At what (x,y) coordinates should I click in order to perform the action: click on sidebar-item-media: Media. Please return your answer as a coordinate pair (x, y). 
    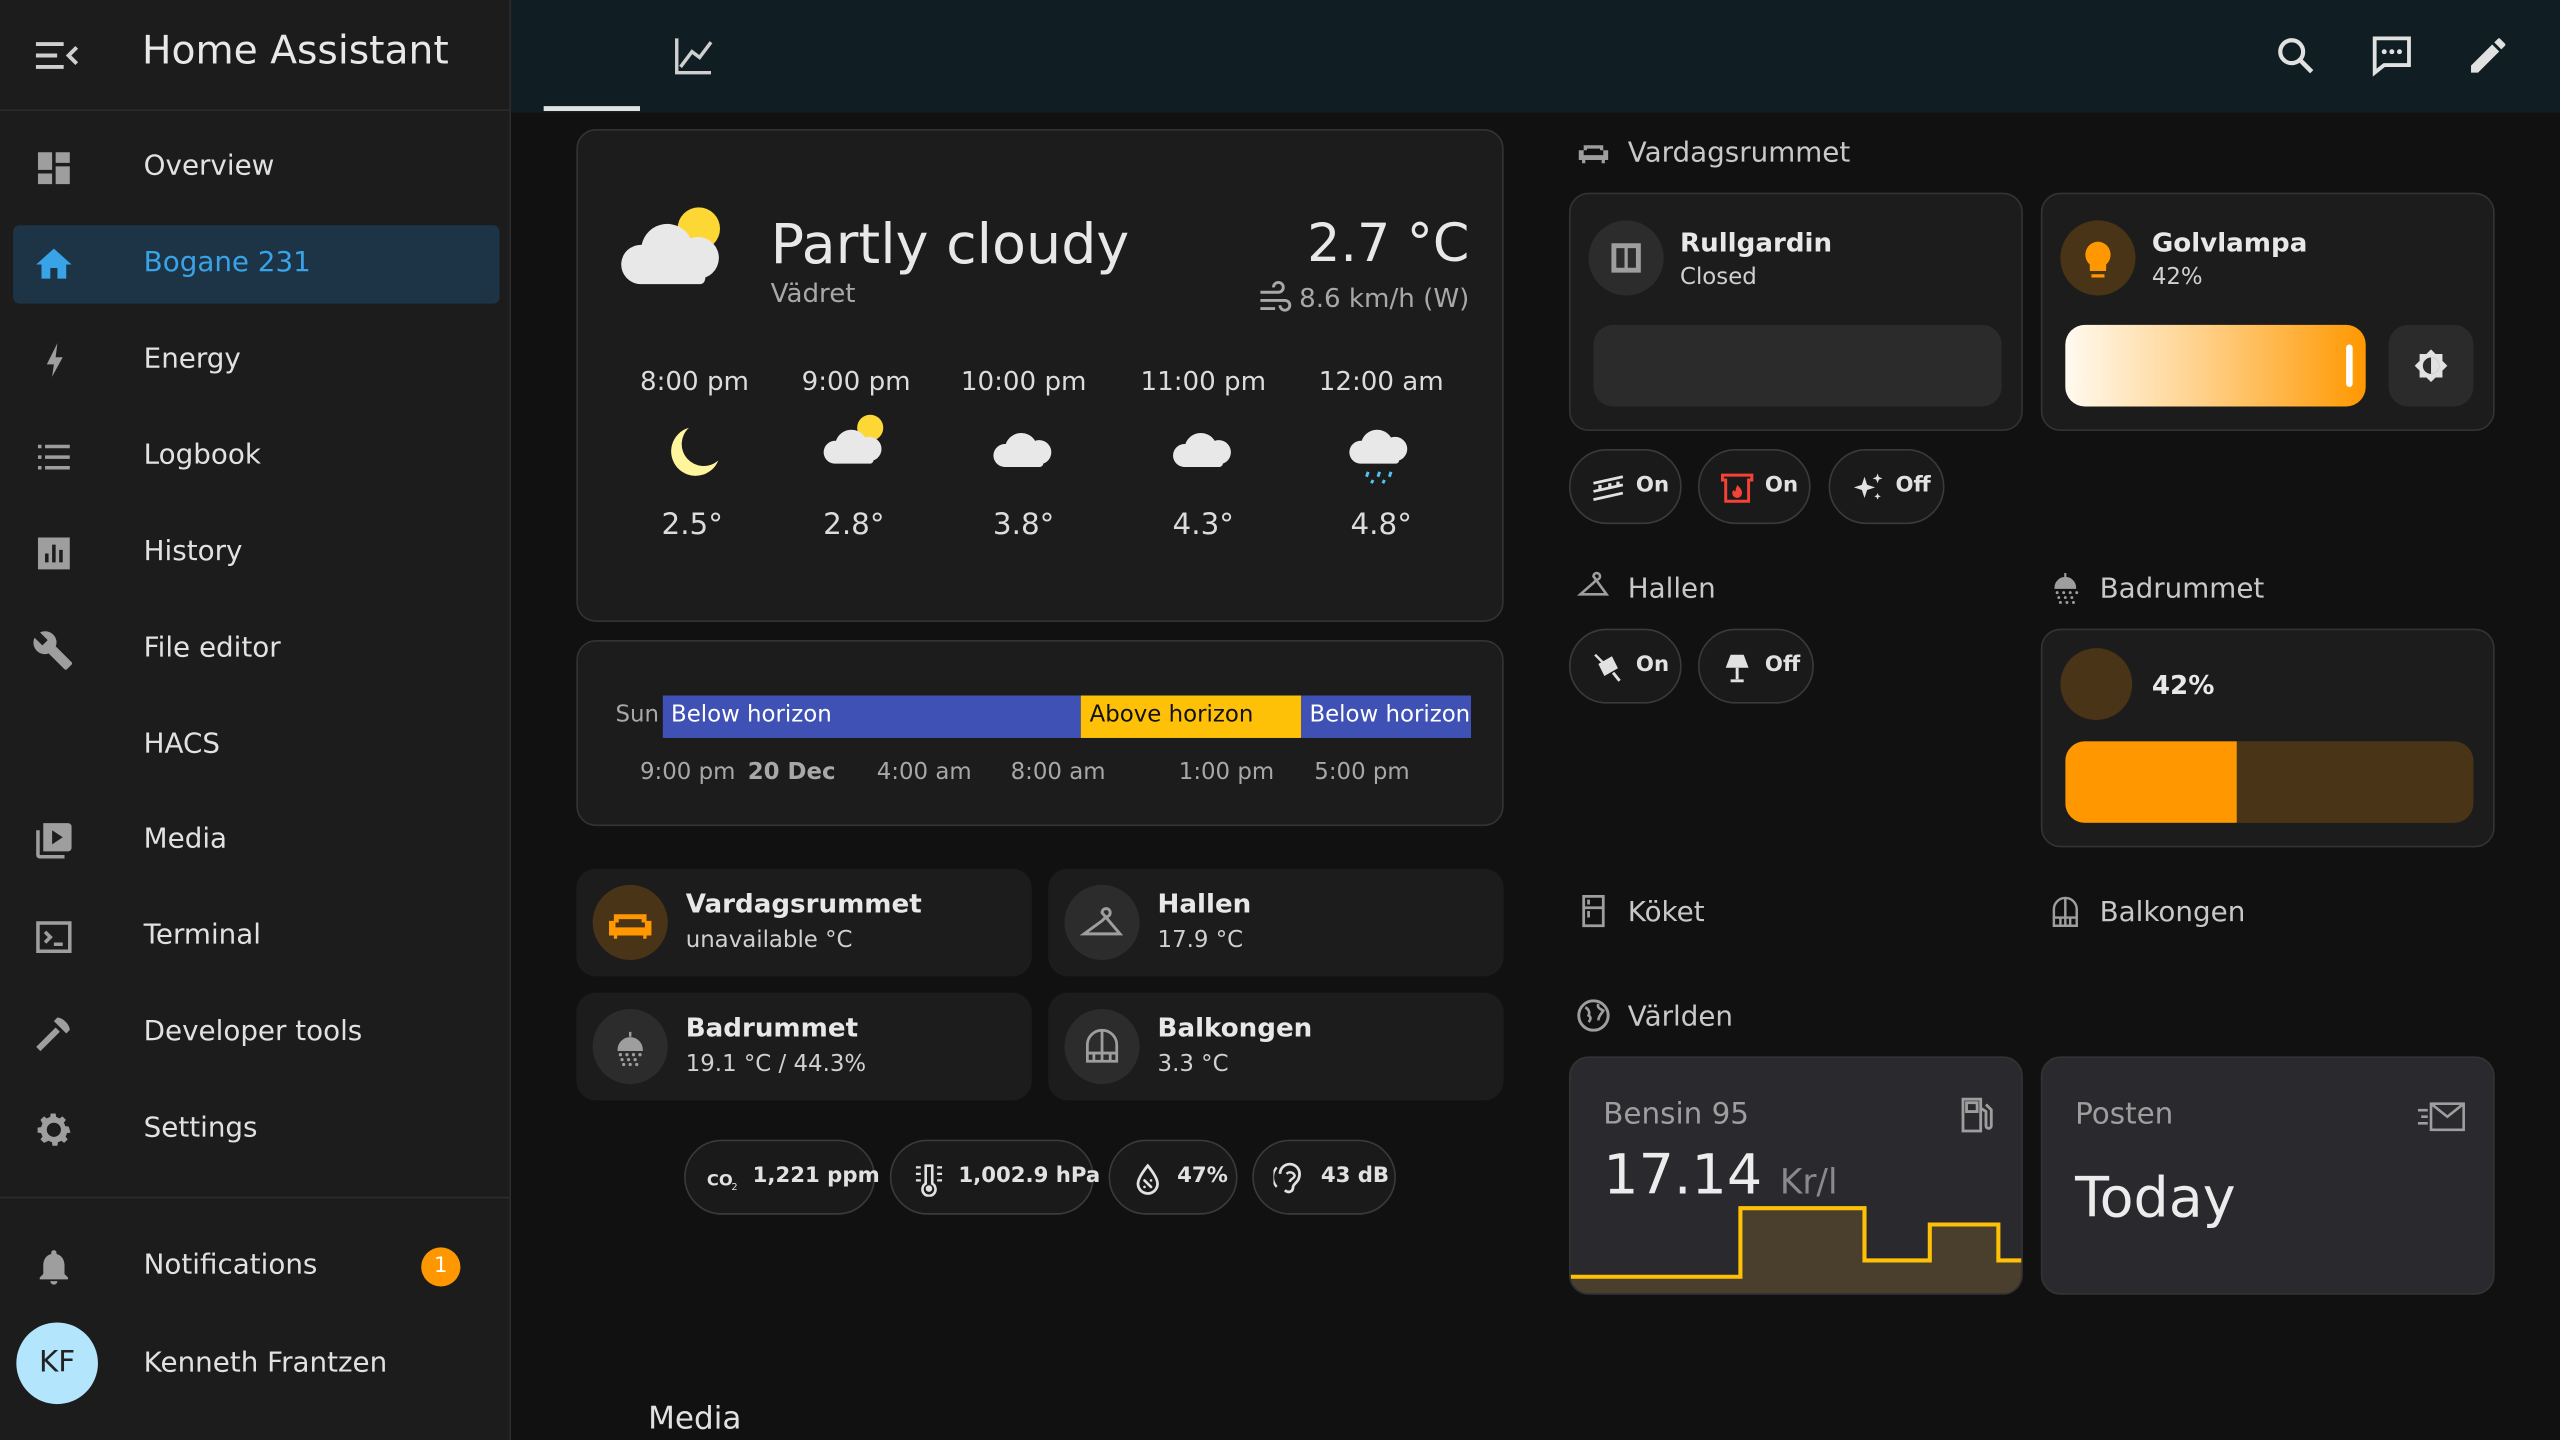
    Looking at the image, I should click on (256, 841).